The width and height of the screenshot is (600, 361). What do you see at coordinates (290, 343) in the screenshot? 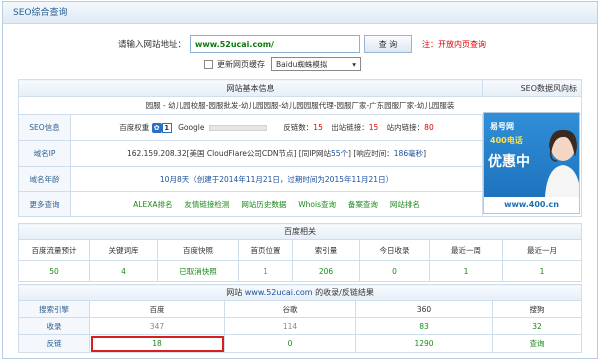
I see `index-backlinks-google: 0` at bounding box center [290, 343].